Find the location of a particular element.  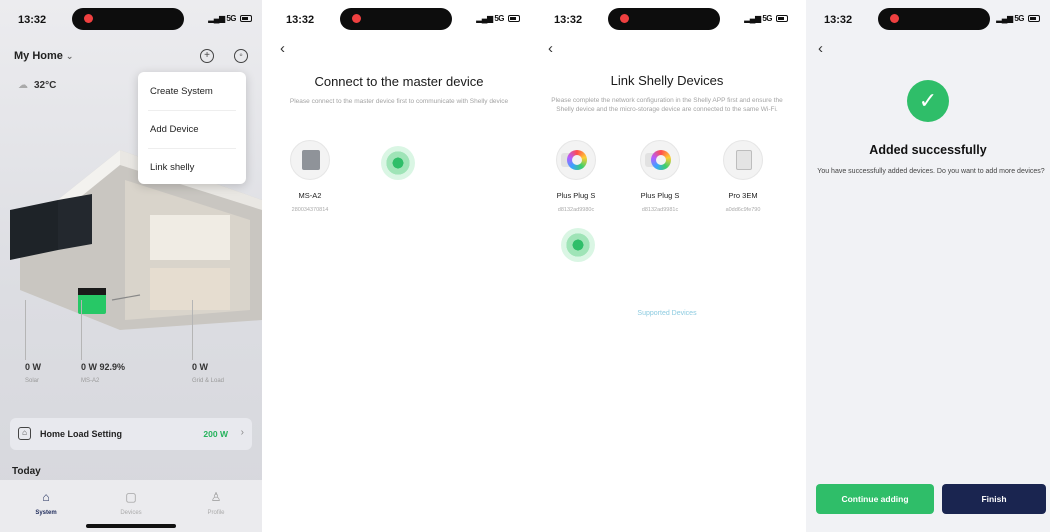

load-setting-value: 200 W is located at coordinates (215, 434).